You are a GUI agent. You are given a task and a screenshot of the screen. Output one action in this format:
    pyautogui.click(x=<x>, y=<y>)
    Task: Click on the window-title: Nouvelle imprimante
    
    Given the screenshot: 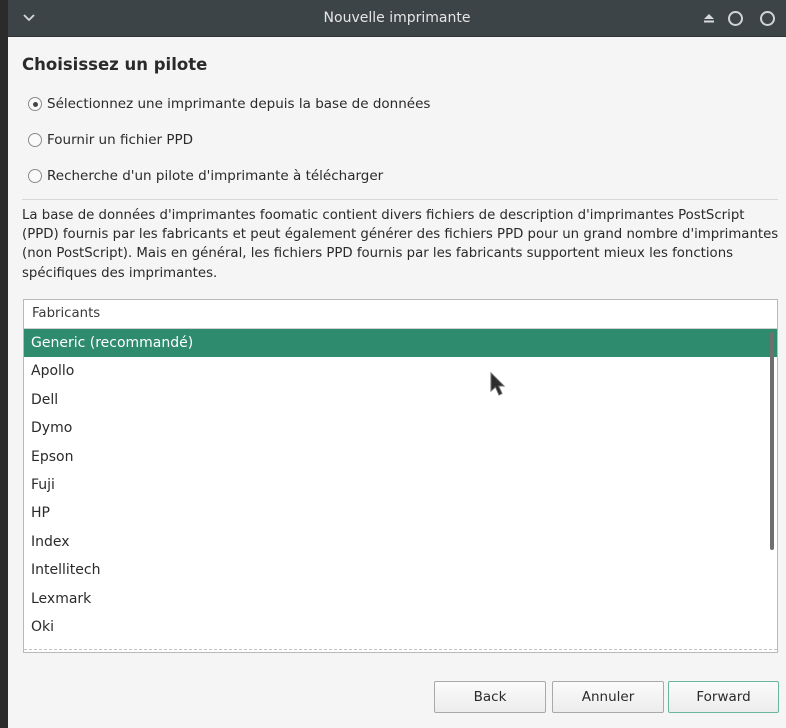 What is the action you would take?
    pyautogui.click(x=397, y=18)
    